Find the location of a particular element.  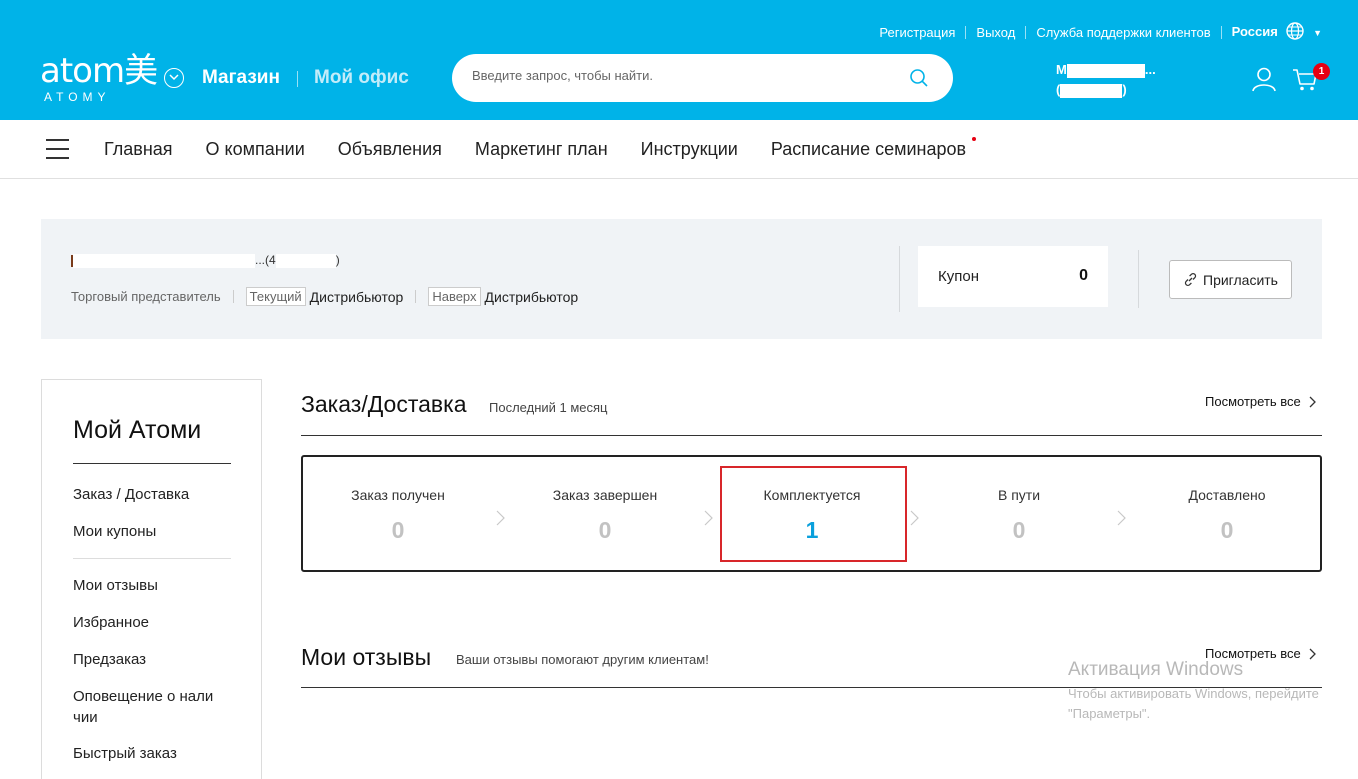

logo-word: atom美 is located at coordinates (99, 71).